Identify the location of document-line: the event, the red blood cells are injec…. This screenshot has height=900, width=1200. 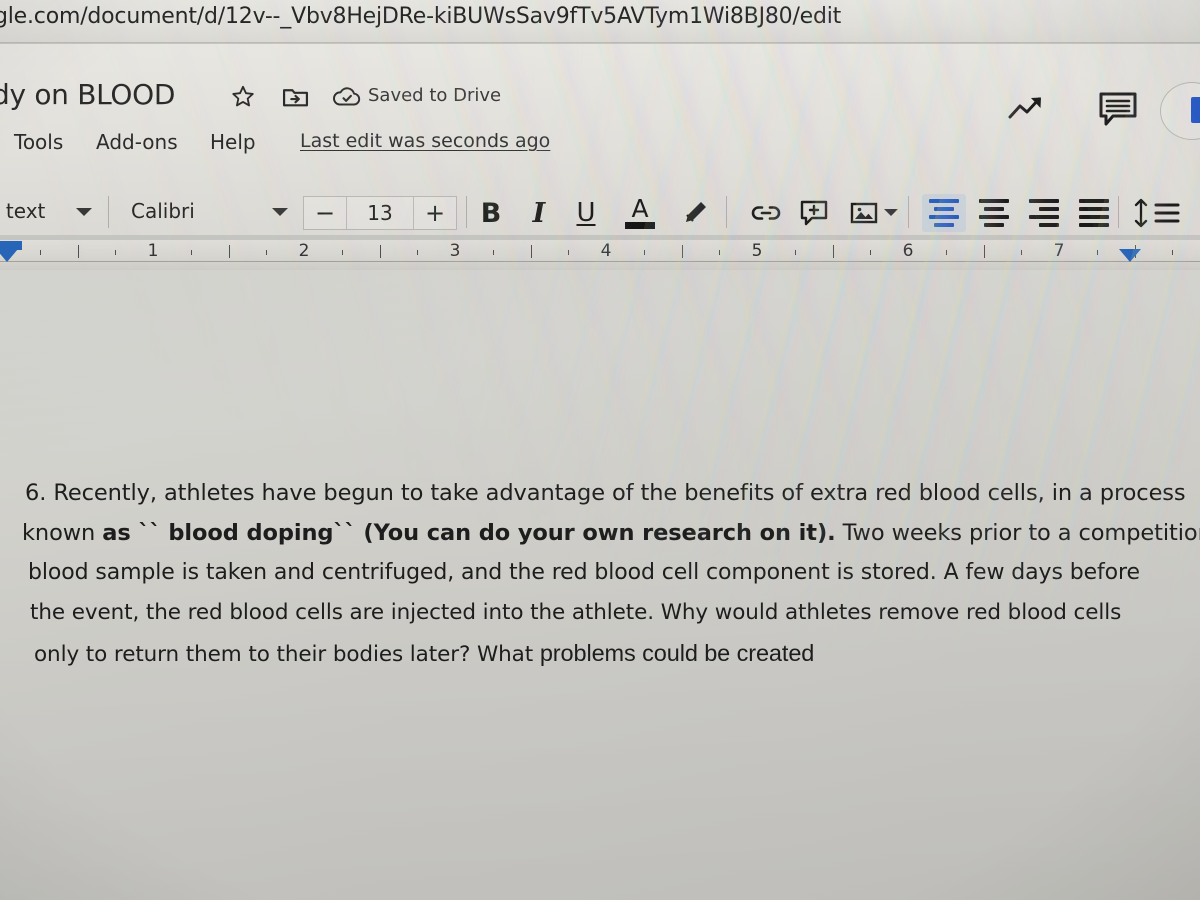
(615, 620).